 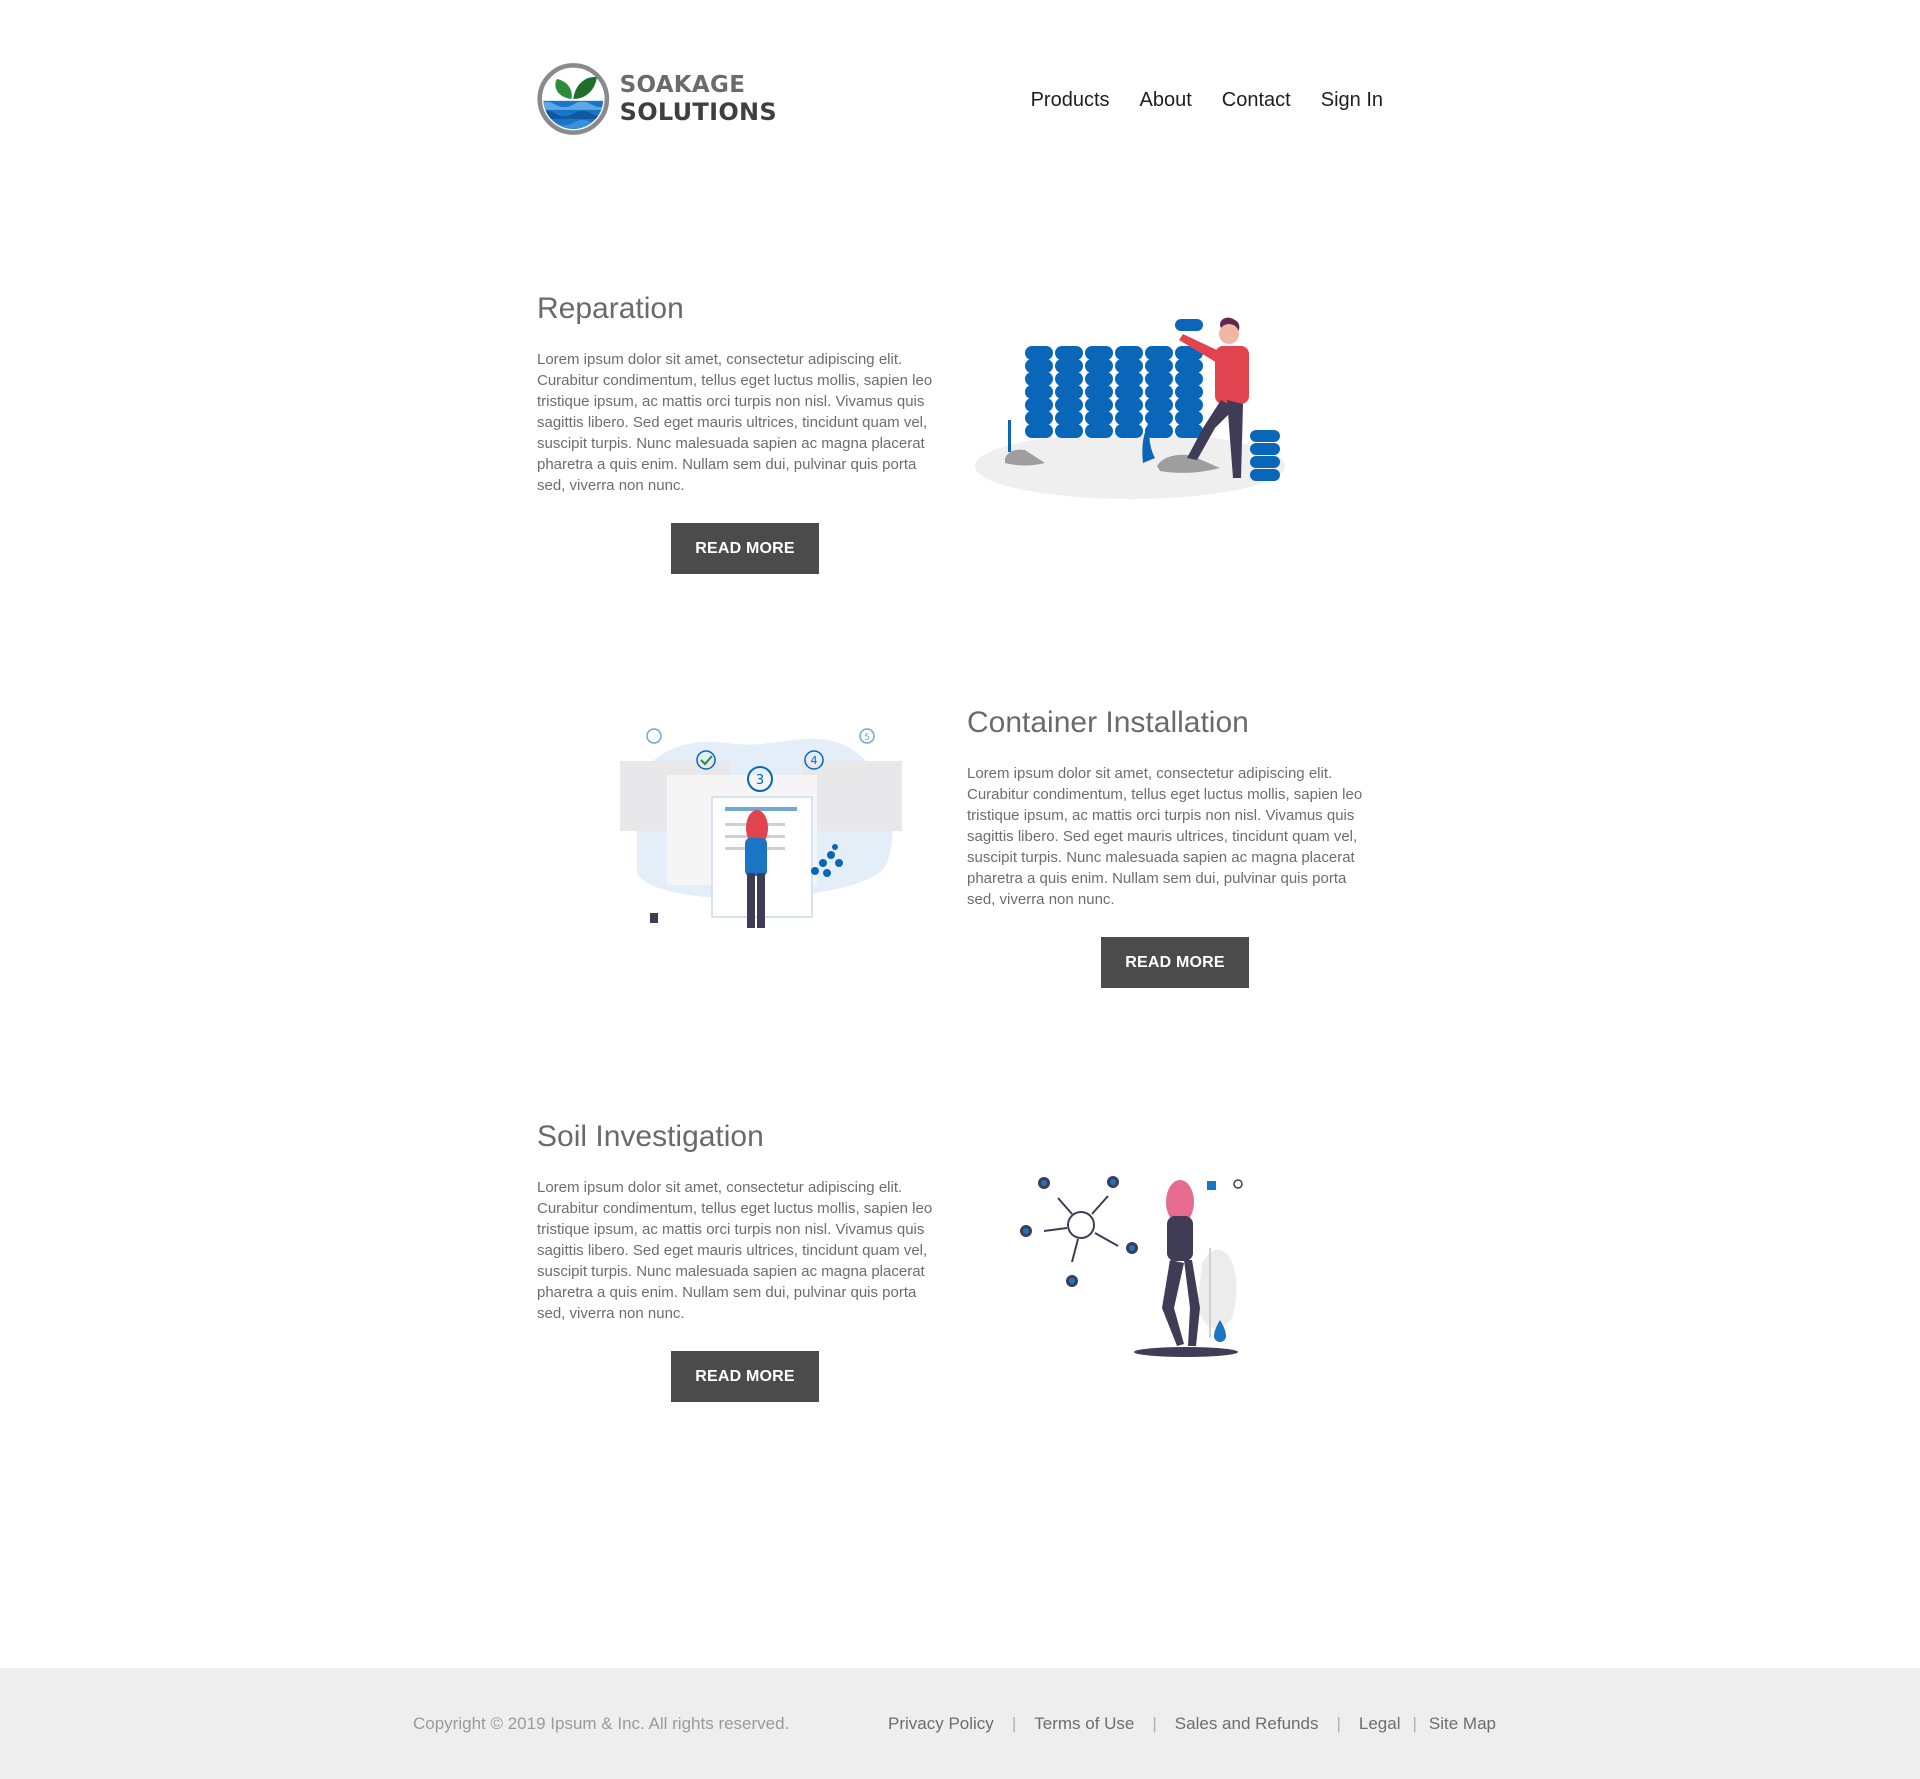 What do you see at coordinates (1131, 1266) in the screenshot?
I see `illustration-woman-network` at bounding box center [1131, 1266].